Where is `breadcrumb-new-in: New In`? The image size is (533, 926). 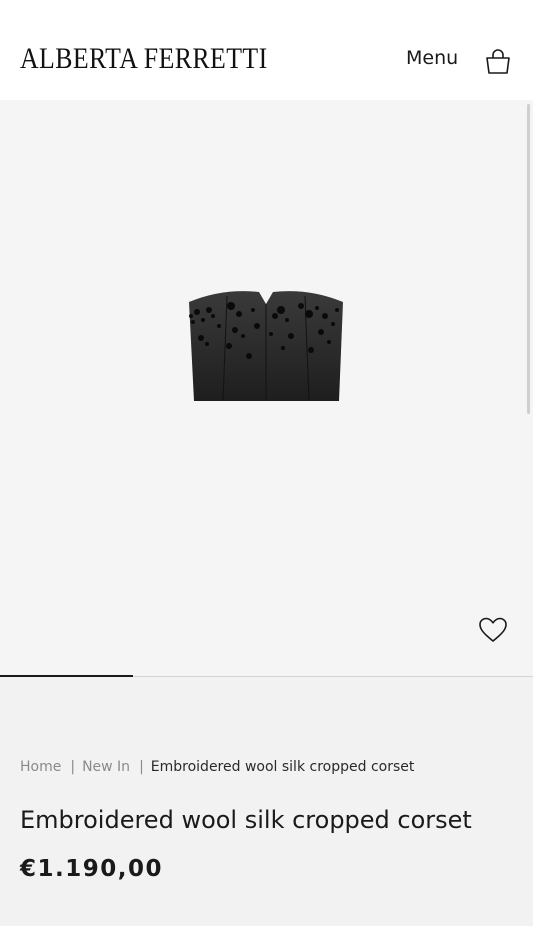 breadcrumb-new-in: New In is located at coordinates (106, 767).